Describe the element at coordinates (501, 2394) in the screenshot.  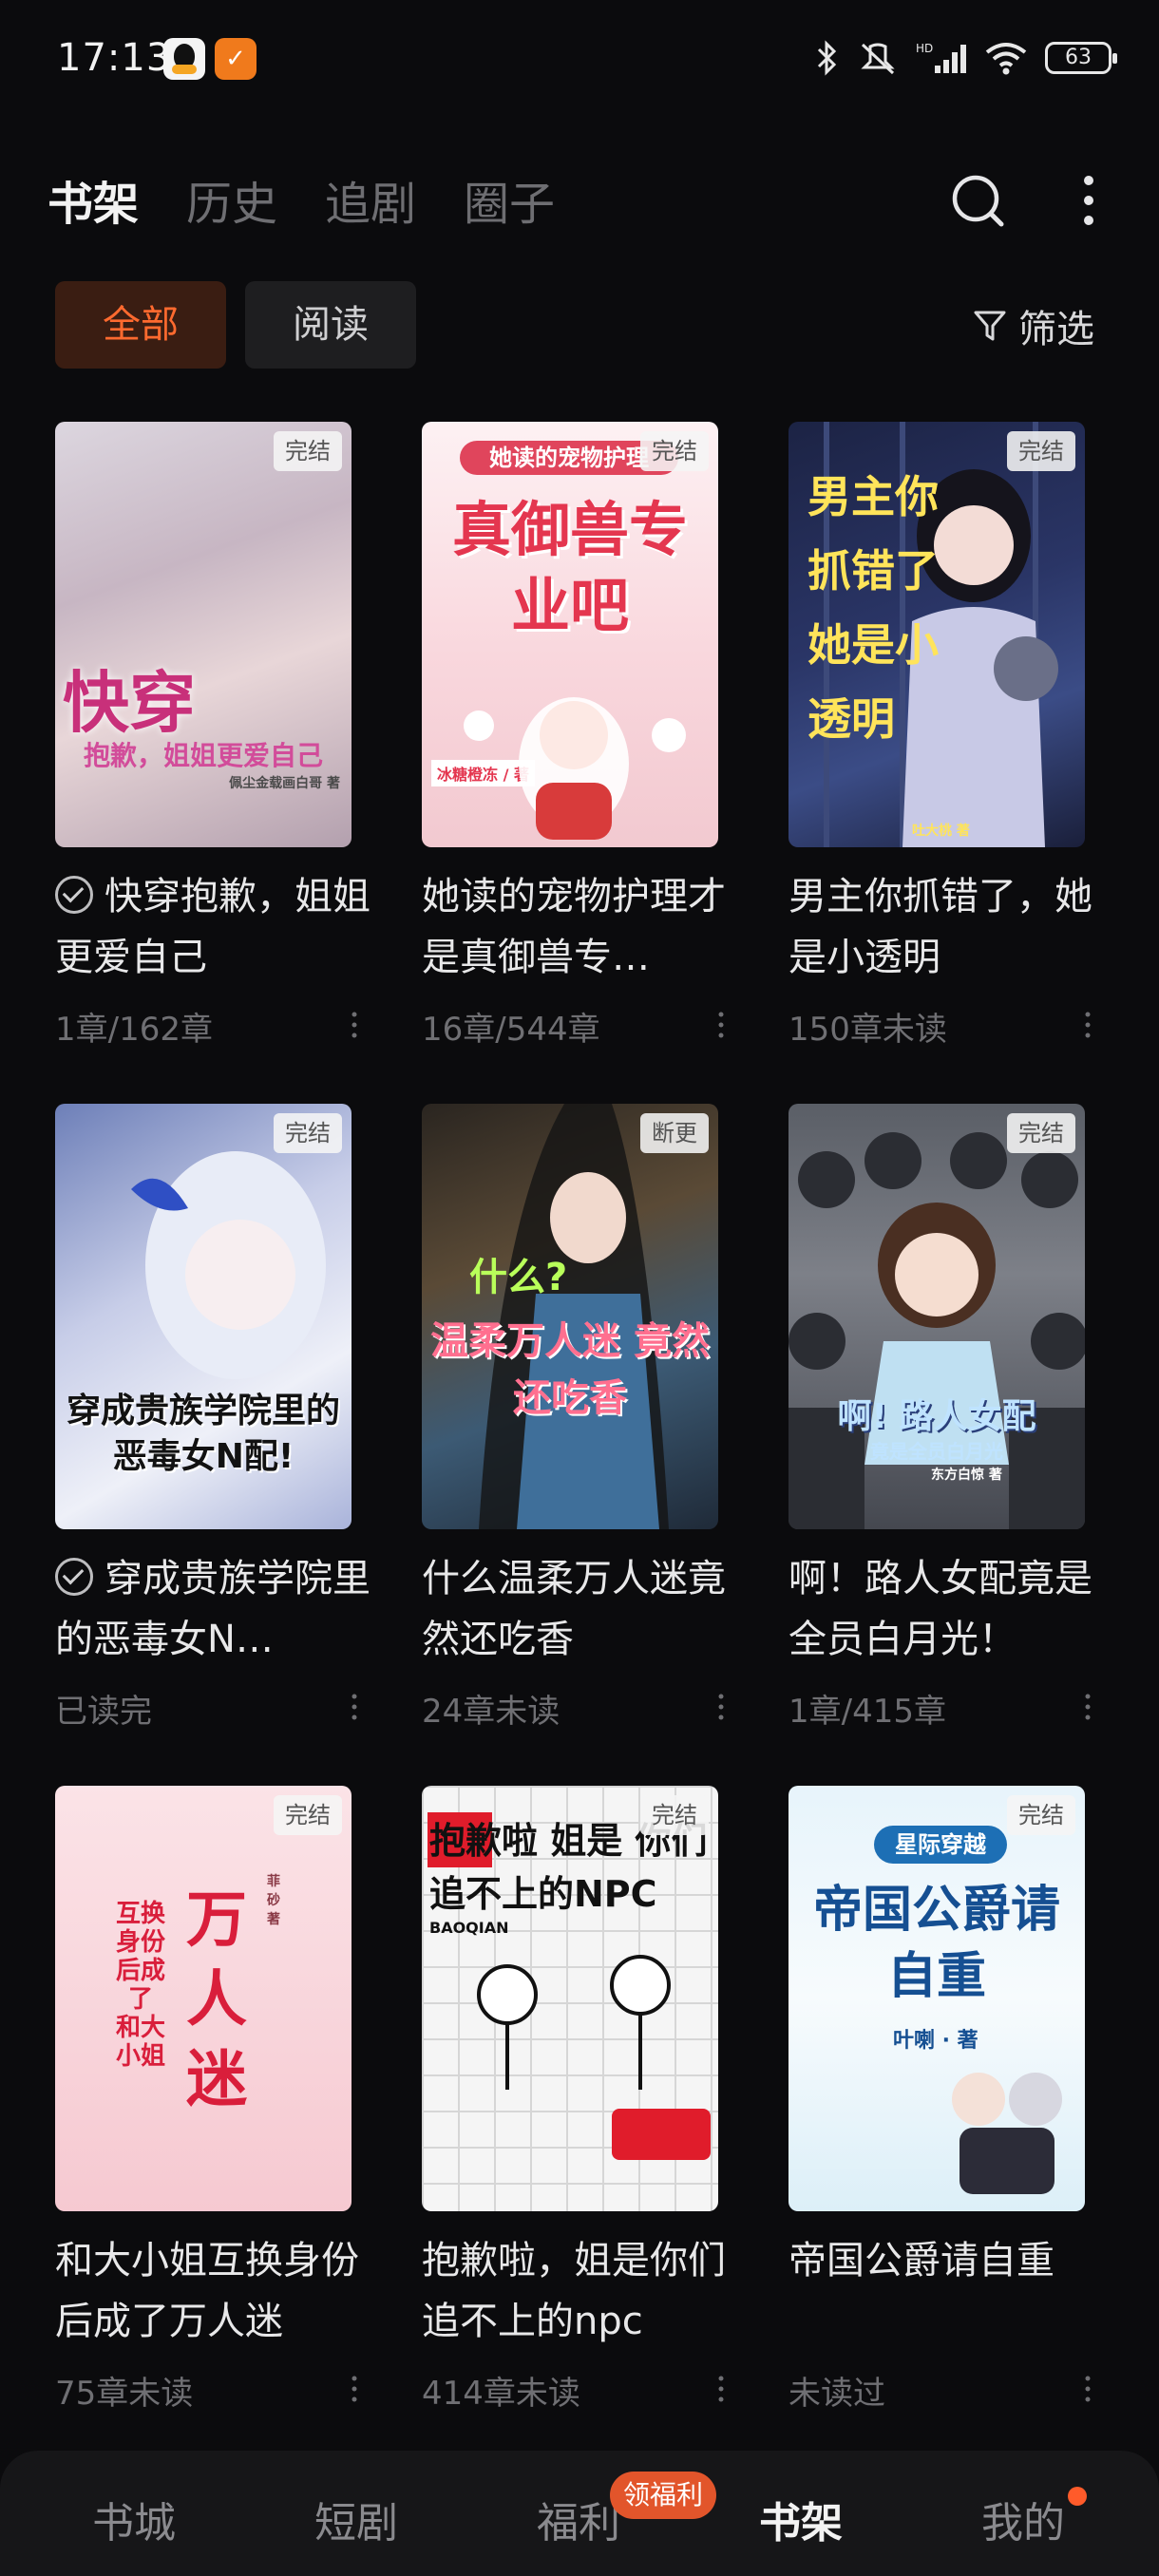
I see `book-progress: 414章未读` at that location.